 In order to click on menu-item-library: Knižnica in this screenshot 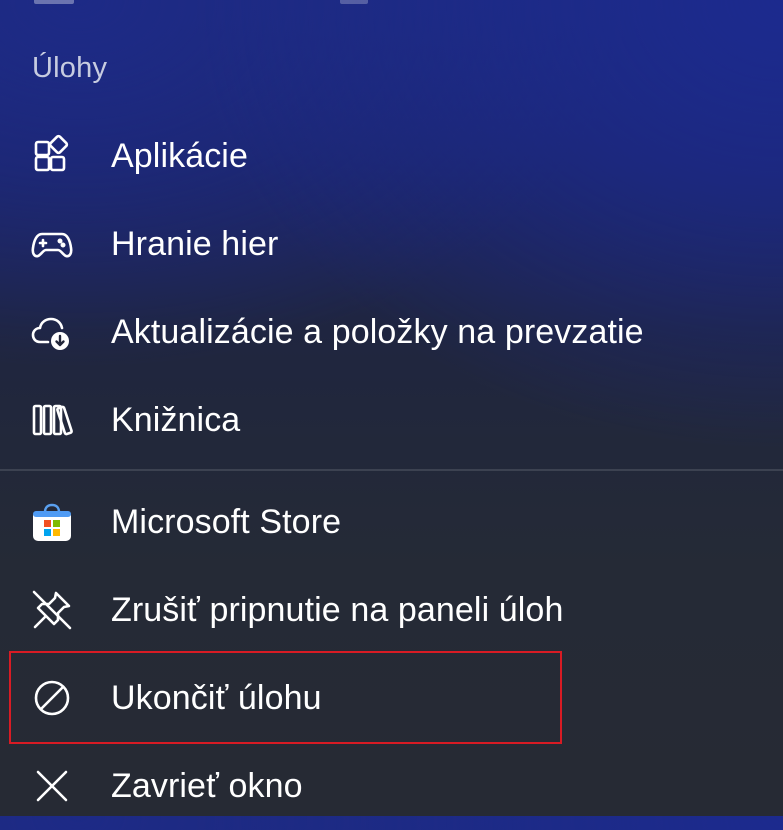, I will do `click(391, 420)`.